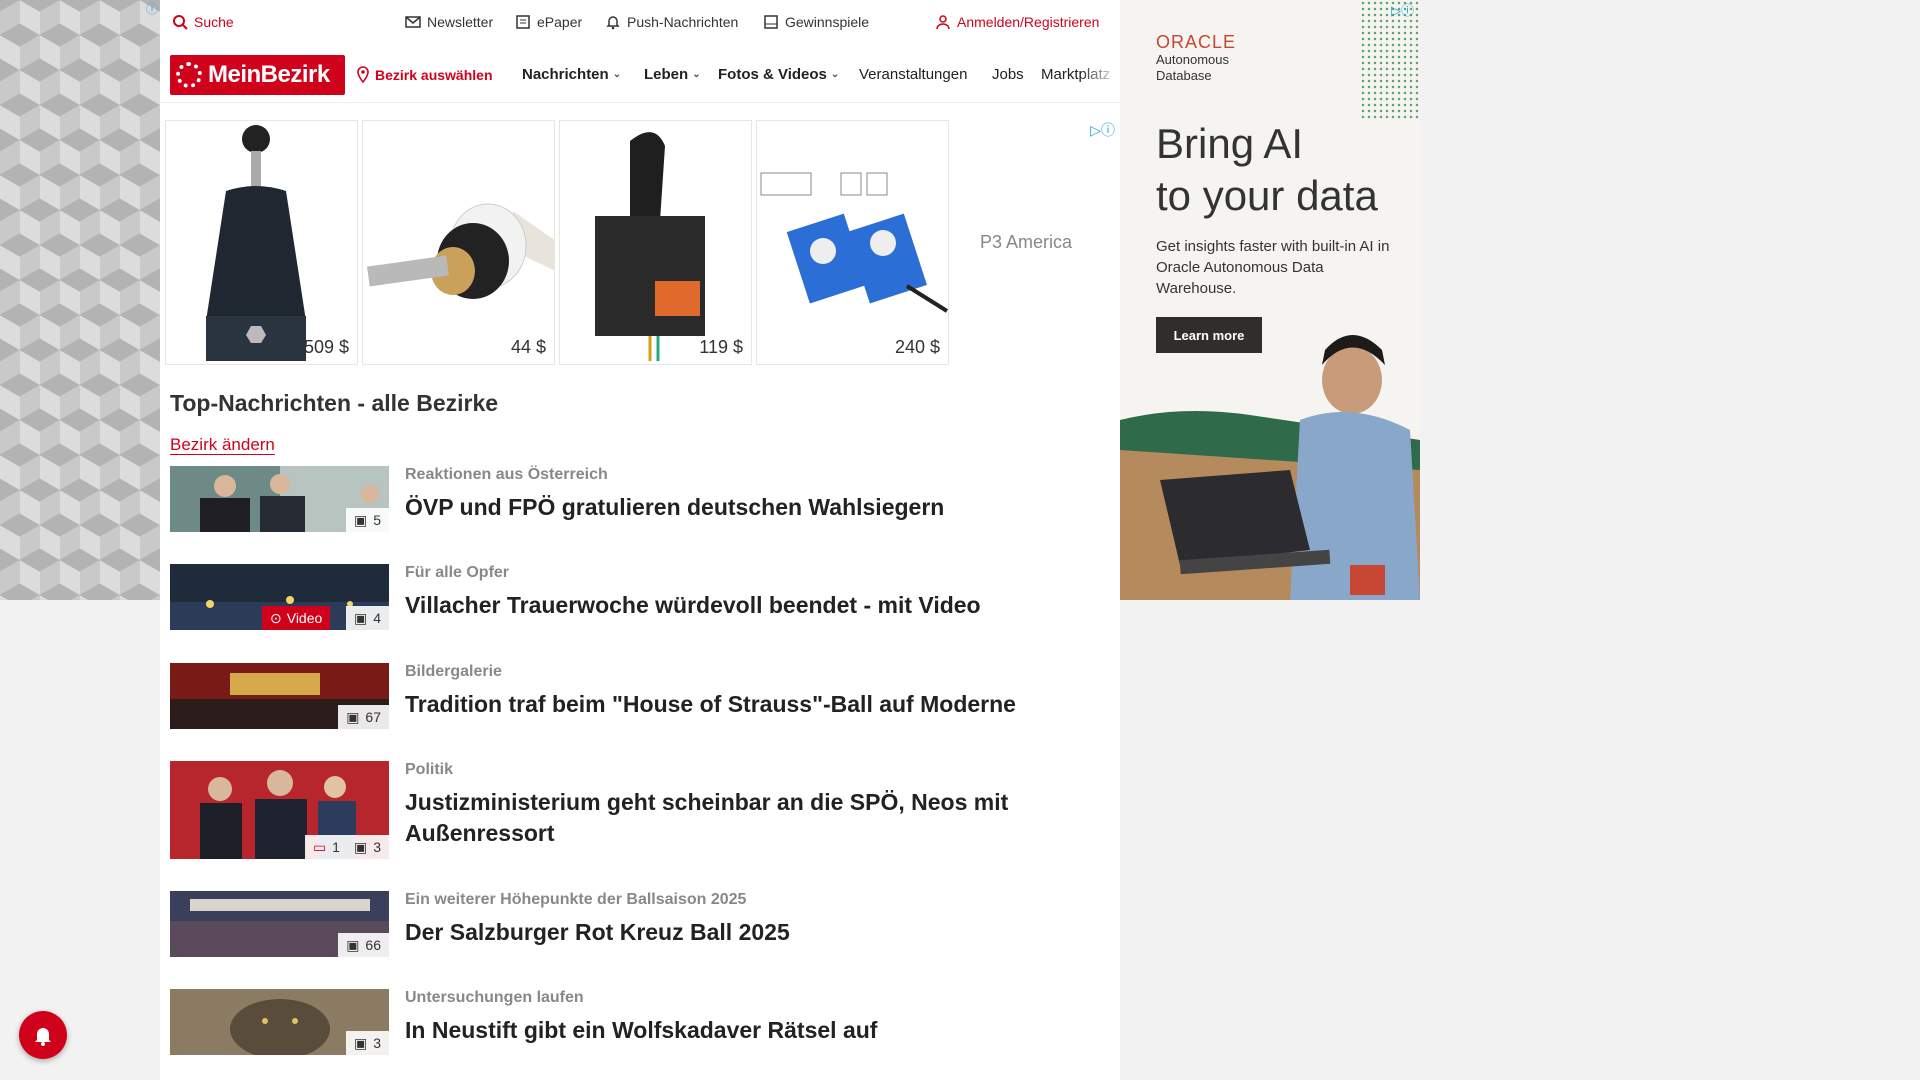 Image resolution: width=1920 pixels, height=1080 pixels. I want to click on product-price: 119 $, so click(721, 347).